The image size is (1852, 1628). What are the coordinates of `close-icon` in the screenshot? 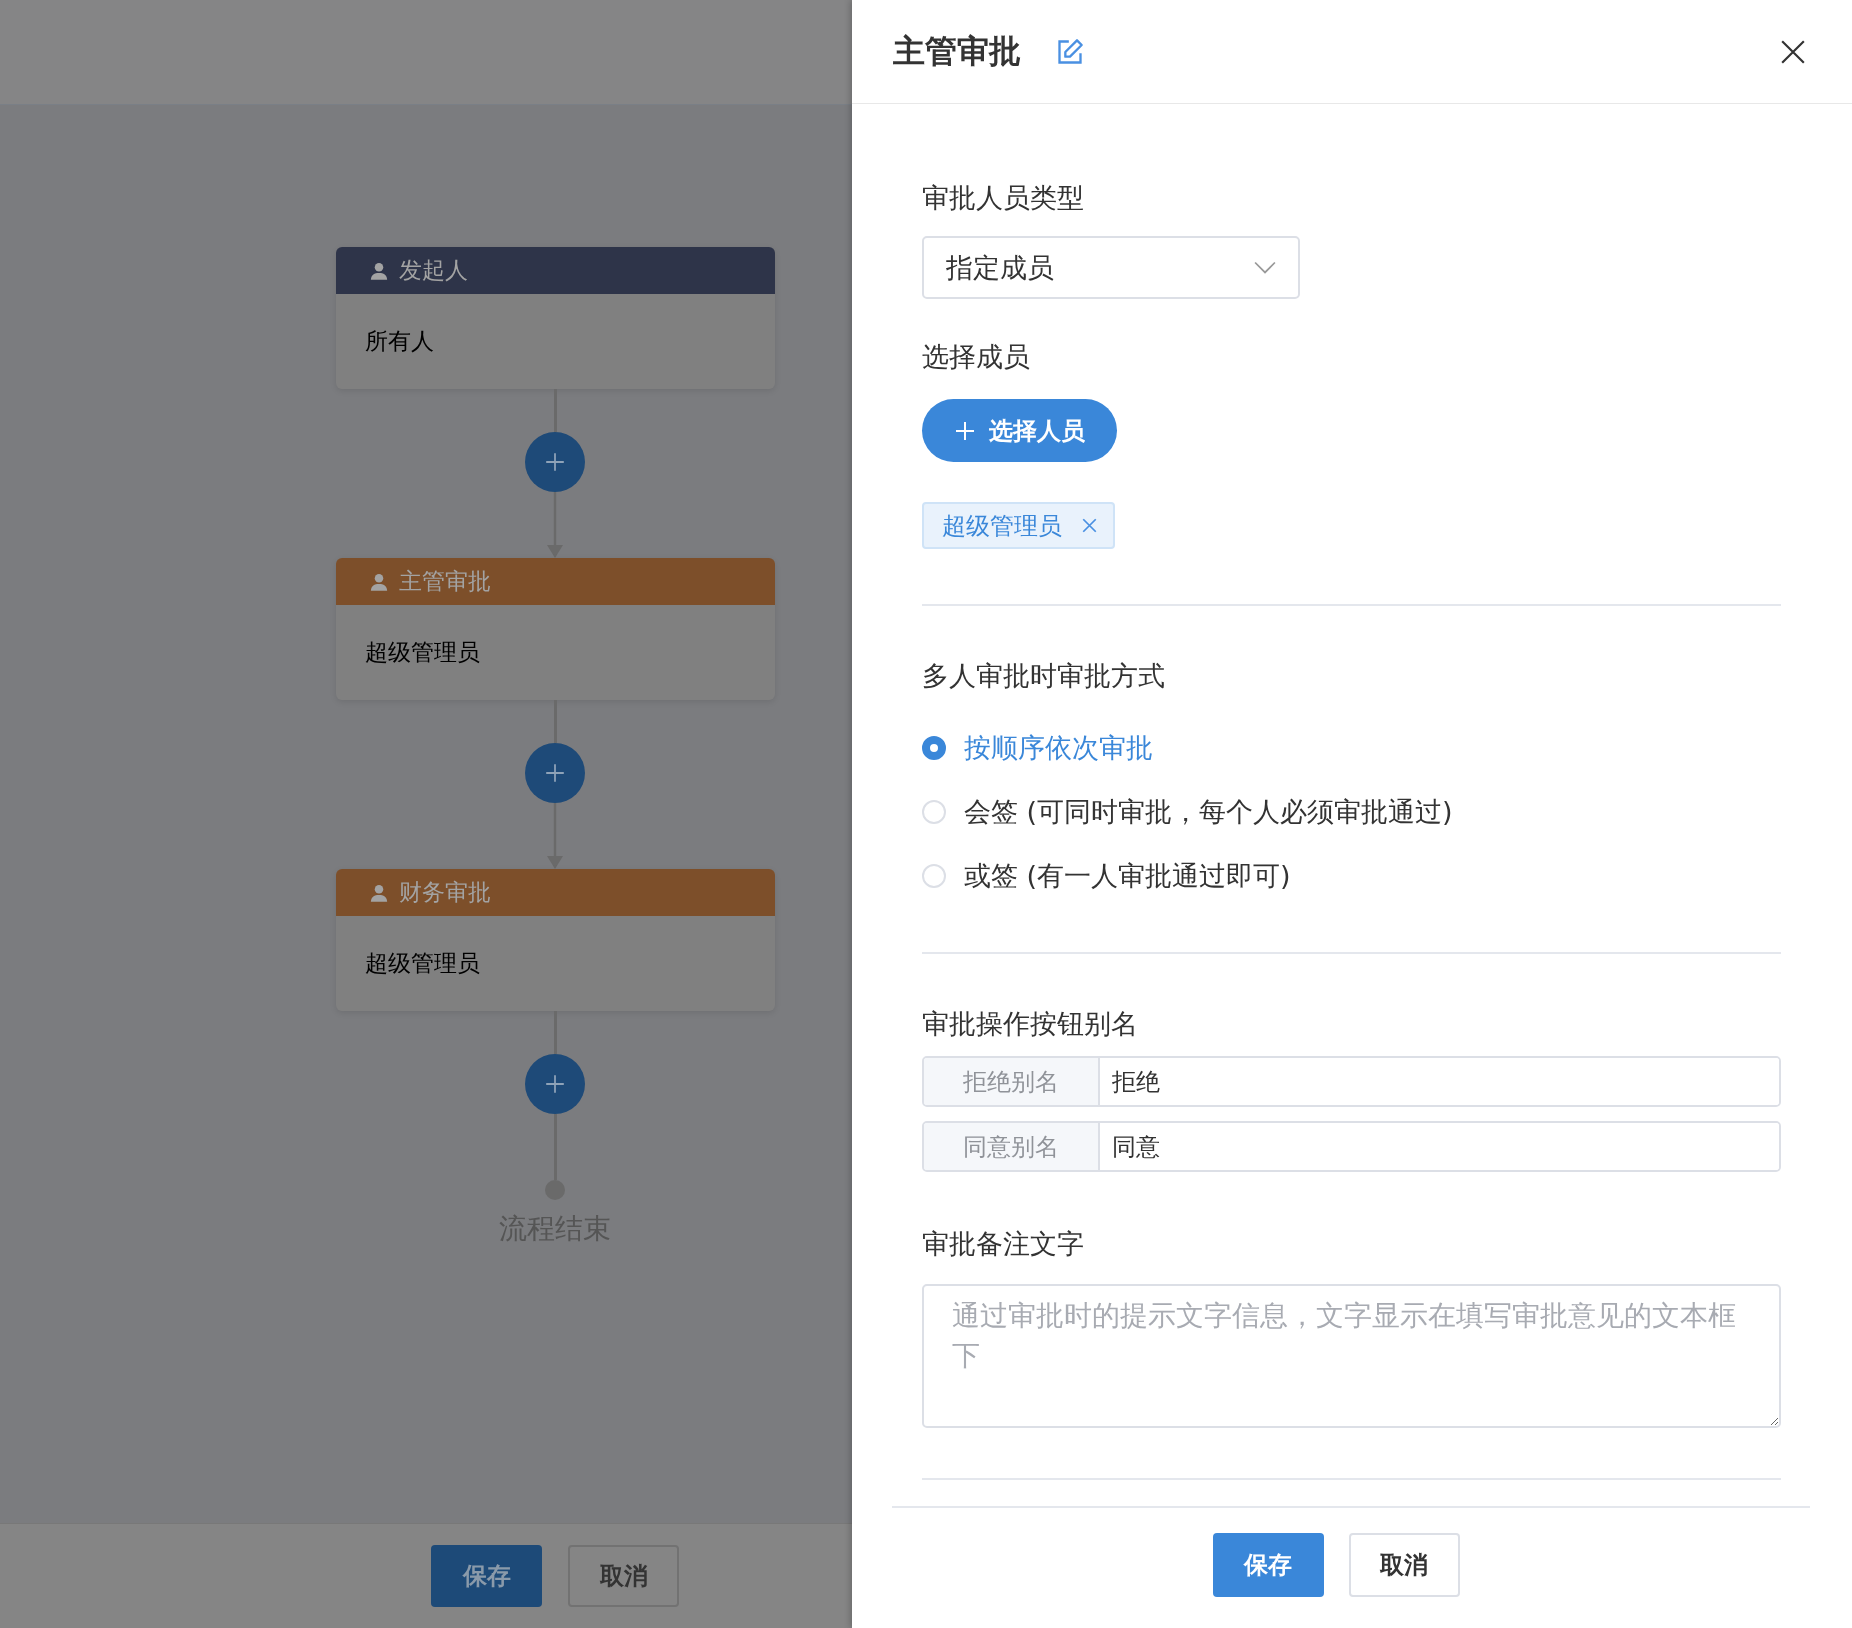 It's located at (1793, 51).